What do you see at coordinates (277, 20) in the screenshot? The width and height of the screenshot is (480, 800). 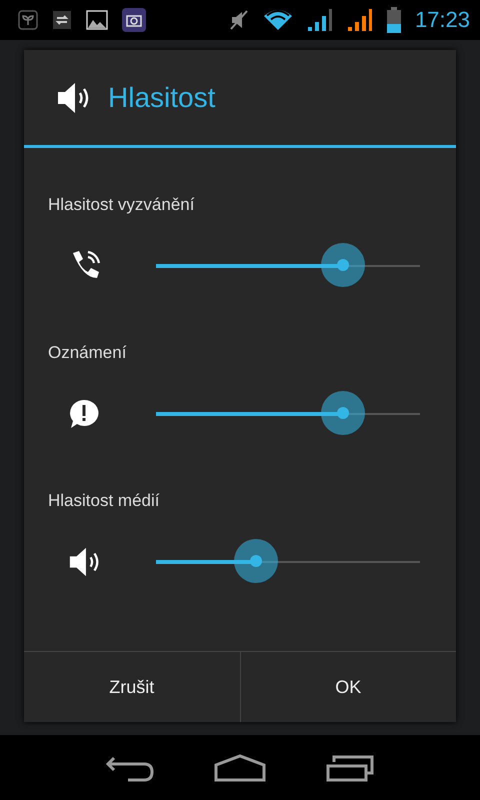 I see `wifi-icon` at bounding box center [277, 20].